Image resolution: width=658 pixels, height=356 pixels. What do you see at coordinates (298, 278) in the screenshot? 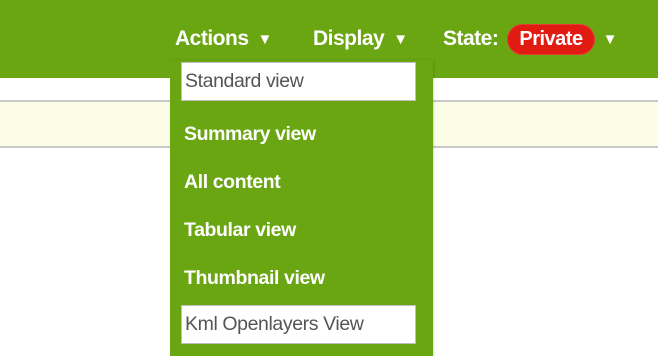
I see `menu-item-thumbnail-view: Thumbnail view` at bounding box center [298, 278].